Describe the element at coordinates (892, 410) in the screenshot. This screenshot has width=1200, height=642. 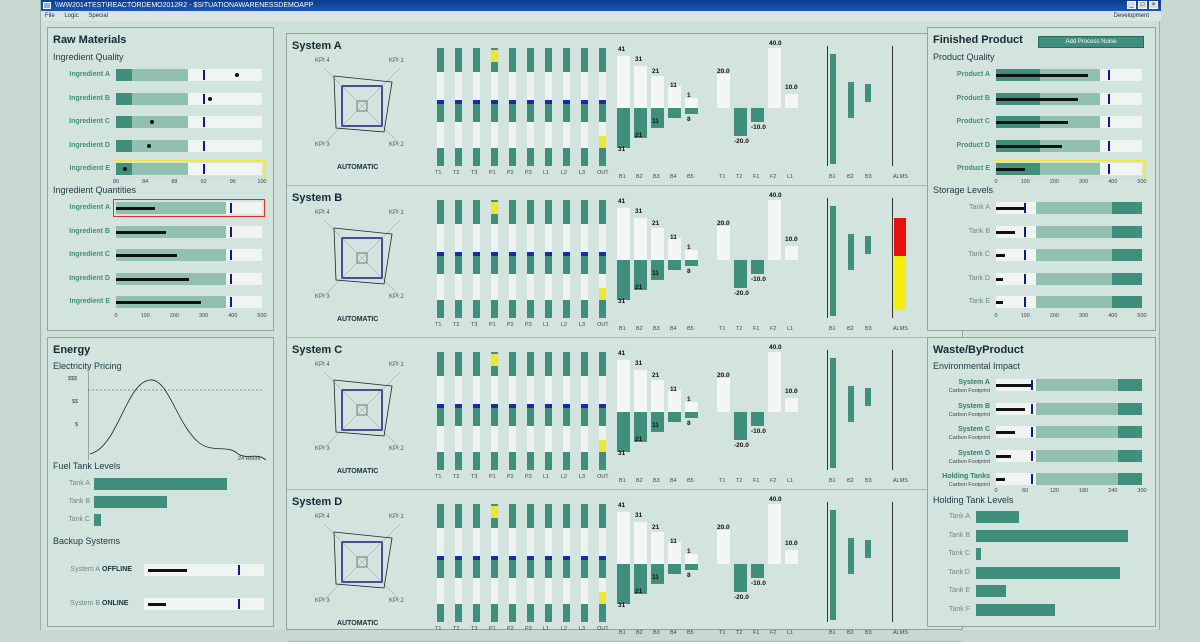
I see `alms-axis-line` at that location.